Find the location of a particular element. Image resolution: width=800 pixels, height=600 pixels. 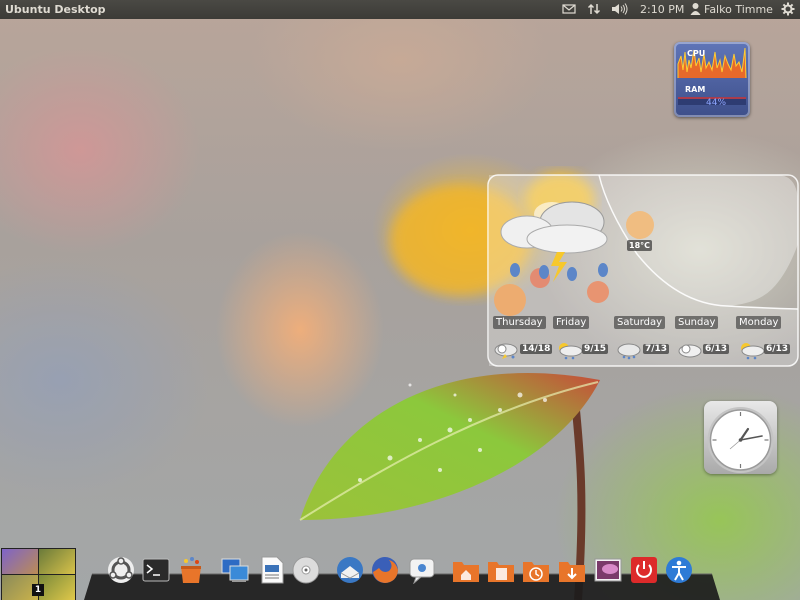

analog-clock-face is located at coordinates (740, 440).